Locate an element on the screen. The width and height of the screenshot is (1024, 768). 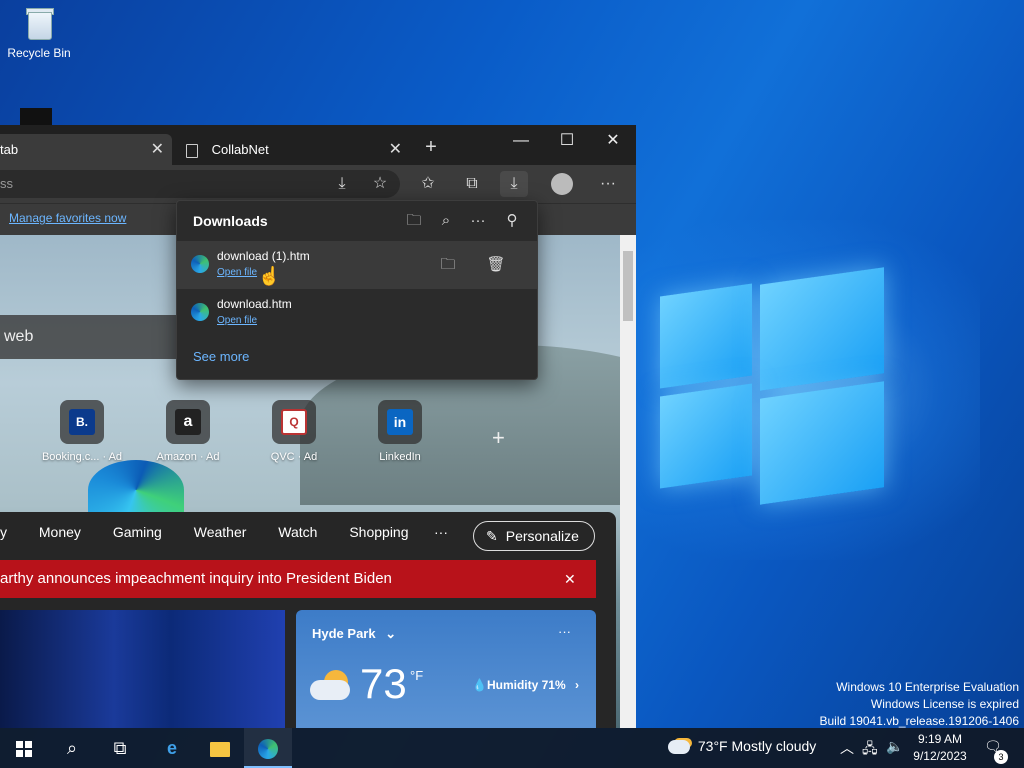
quick-link-qvc: Q is located at coordinates (294, 422).